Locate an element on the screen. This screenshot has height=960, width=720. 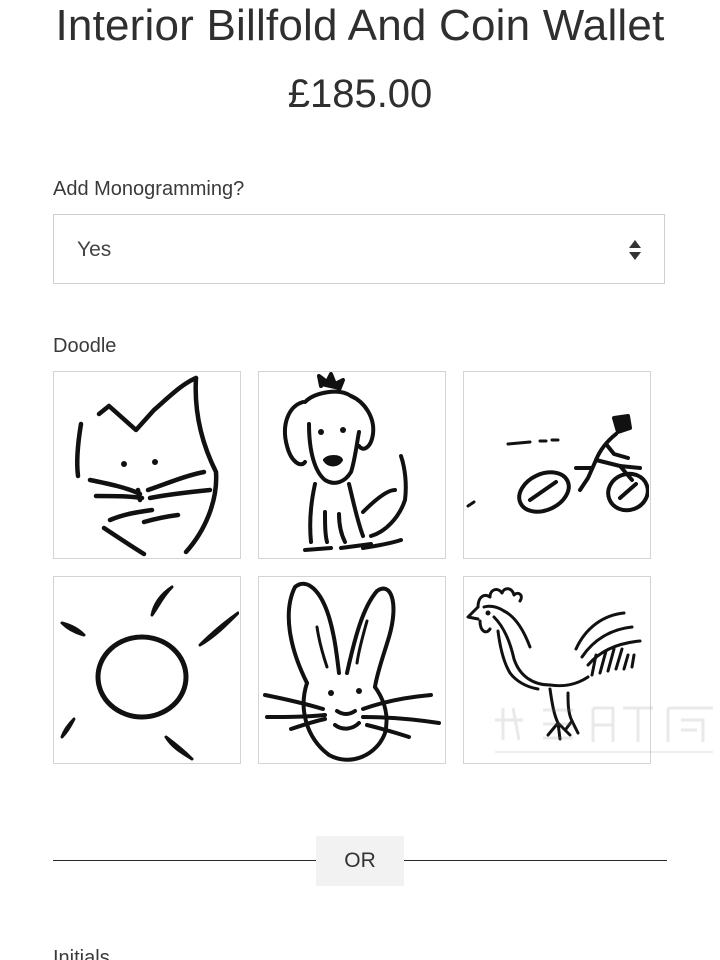
rabbit-doodle-icon is located at coordinates (352, 671).